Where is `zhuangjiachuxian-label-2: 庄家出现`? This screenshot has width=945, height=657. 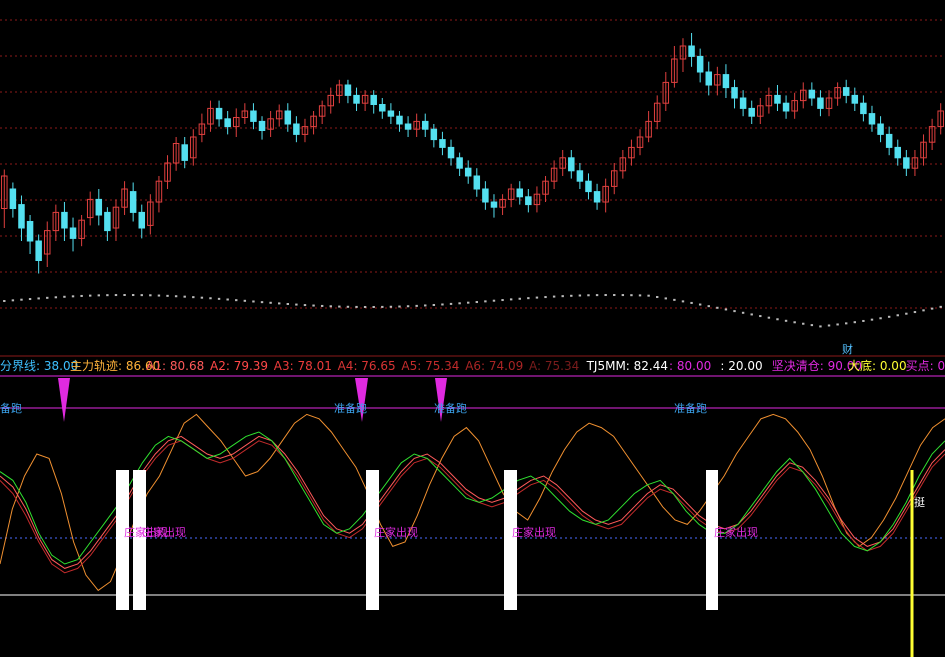 zhuangjiachuxian-label-2: 庄家出现 is located at coordinates (164, 532).